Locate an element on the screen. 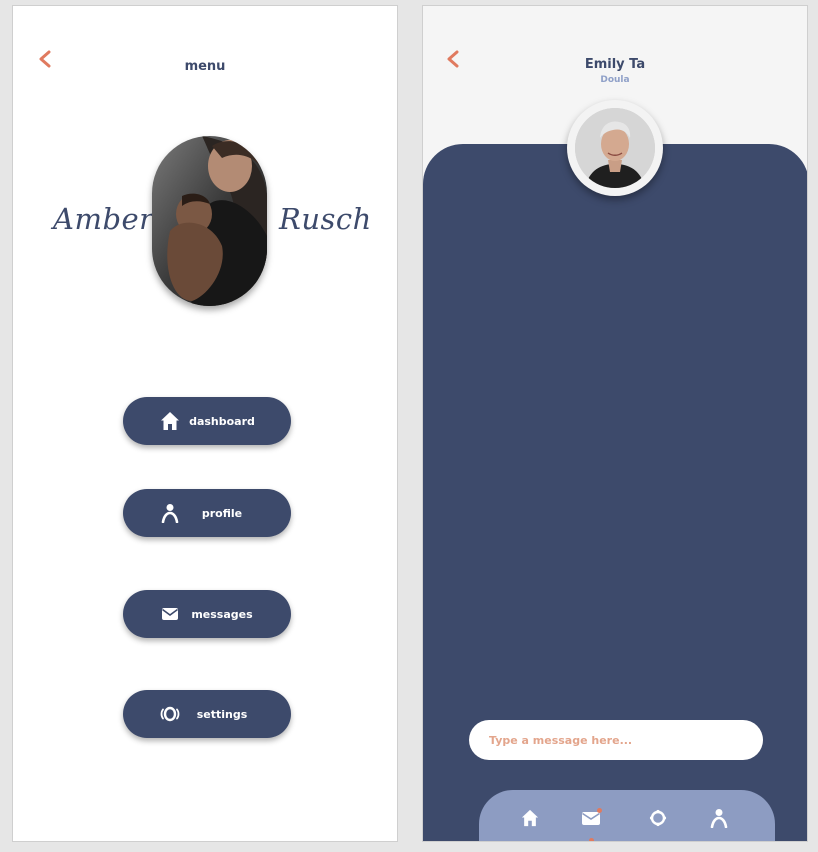 The image size is (818, 852). envelope-icon is located at coordinates (170, 614).